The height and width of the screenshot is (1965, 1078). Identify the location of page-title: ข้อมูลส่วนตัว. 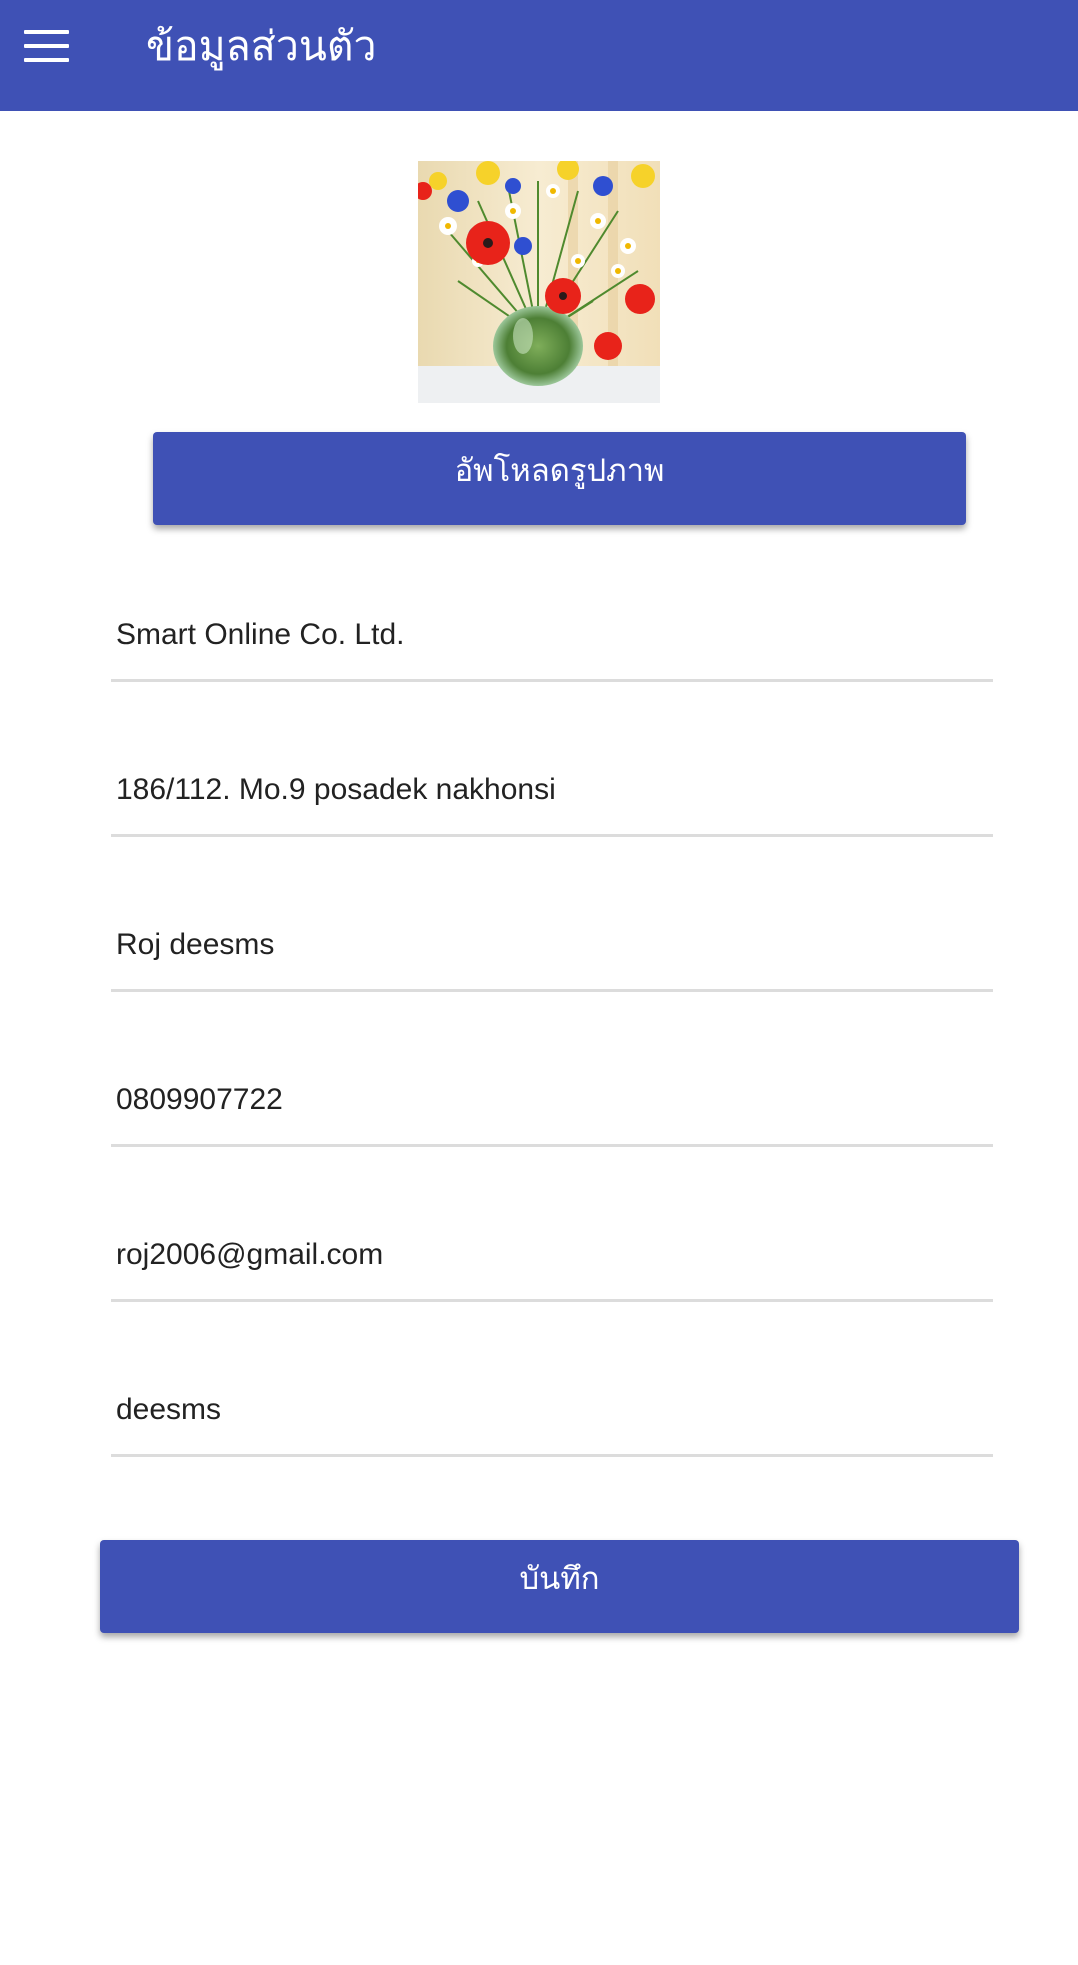
(261, 46).